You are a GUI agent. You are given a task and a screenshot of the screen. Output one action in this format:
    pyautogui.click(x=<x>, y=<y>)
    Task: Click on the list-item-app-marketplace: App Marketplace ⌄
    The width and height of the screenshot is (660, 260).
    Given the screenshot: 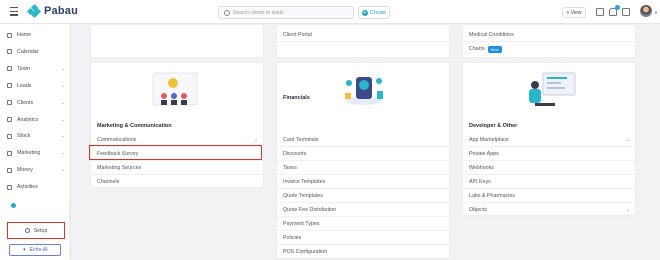 What is the action you would take?
    pyautogui.click(x=549, y=140)
    